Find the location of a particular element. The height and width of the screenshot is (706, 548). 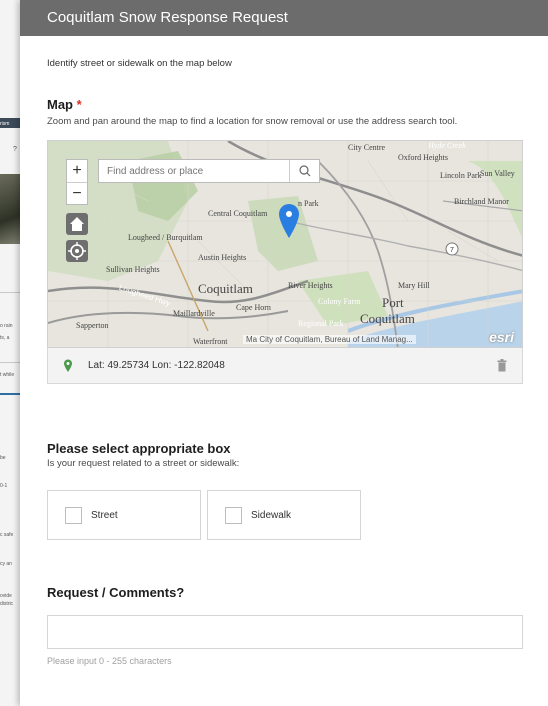

coordinate-bar: Lat: 49.25734 Lon: -122.82048 is located at coordinates (285, 366).